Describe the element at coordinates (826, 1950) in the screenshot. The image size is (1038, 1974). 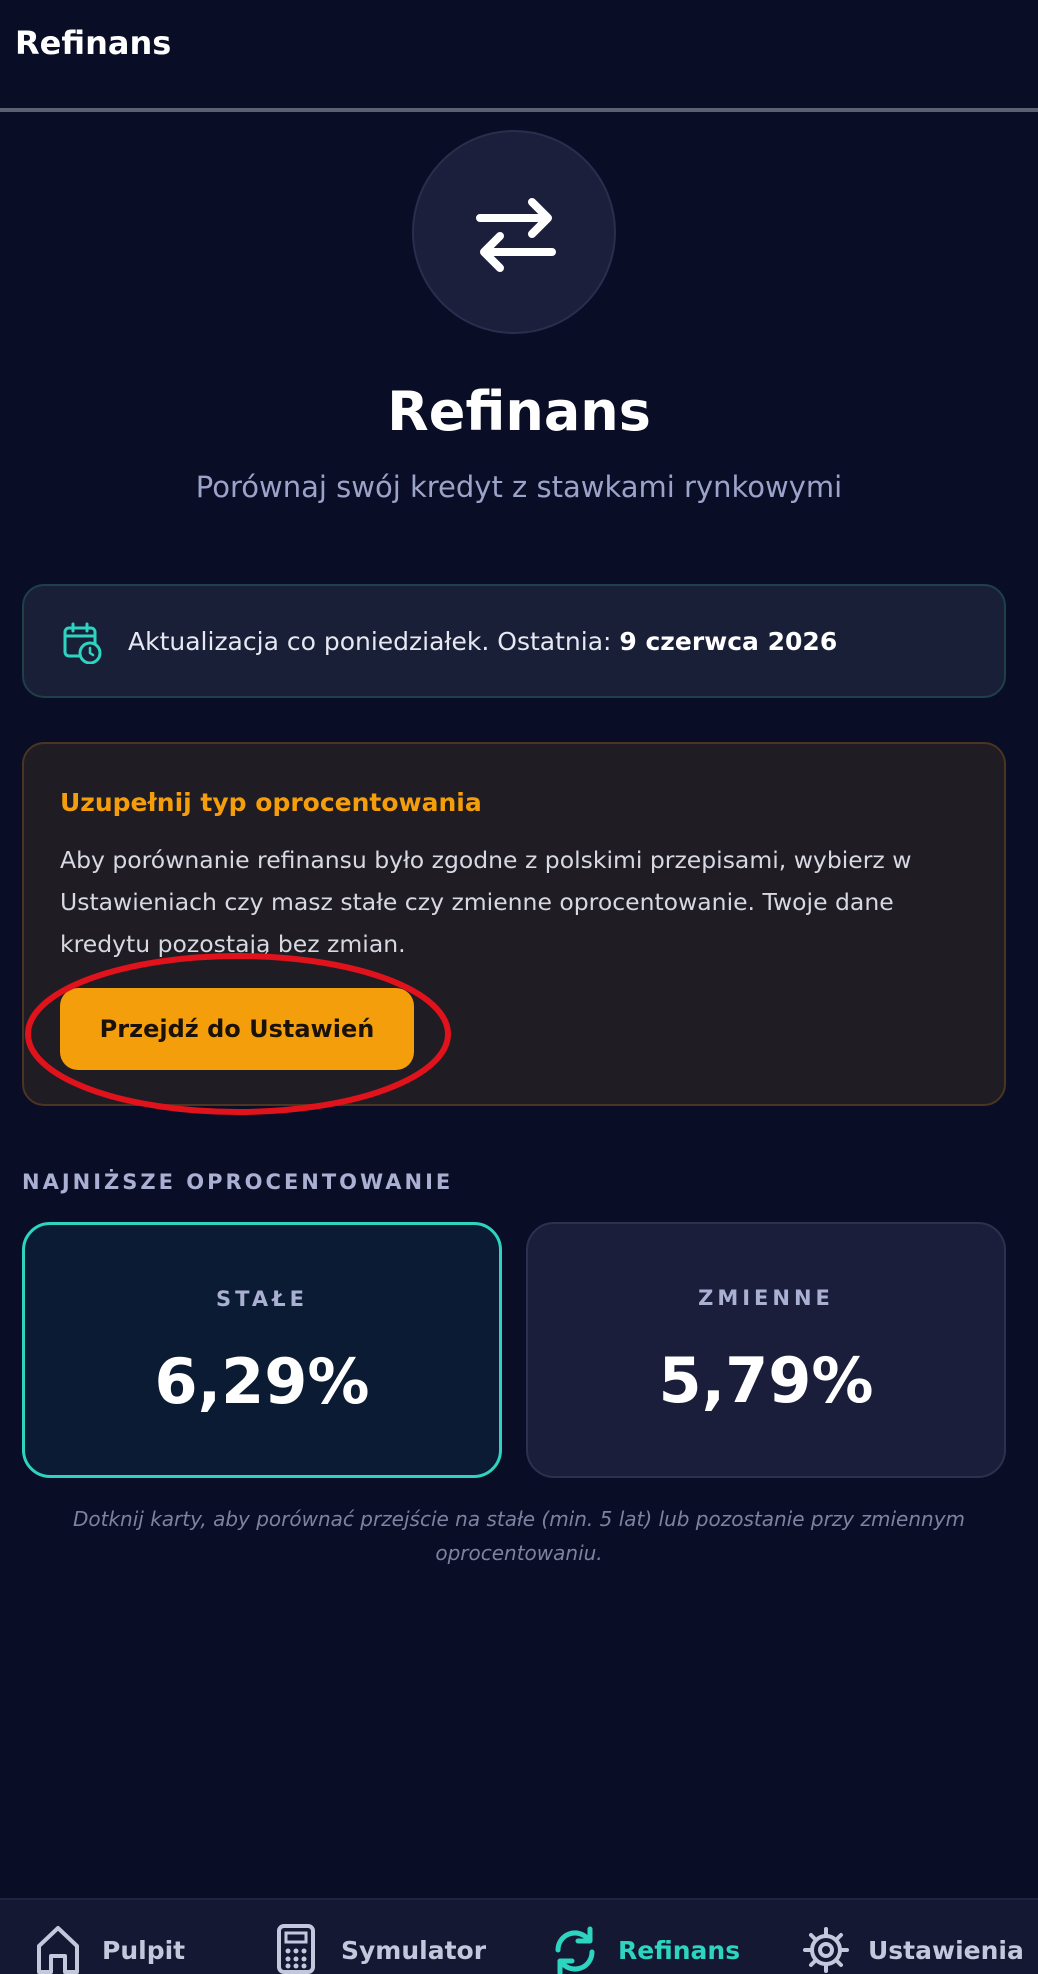
I see `gear-icon` at that location.